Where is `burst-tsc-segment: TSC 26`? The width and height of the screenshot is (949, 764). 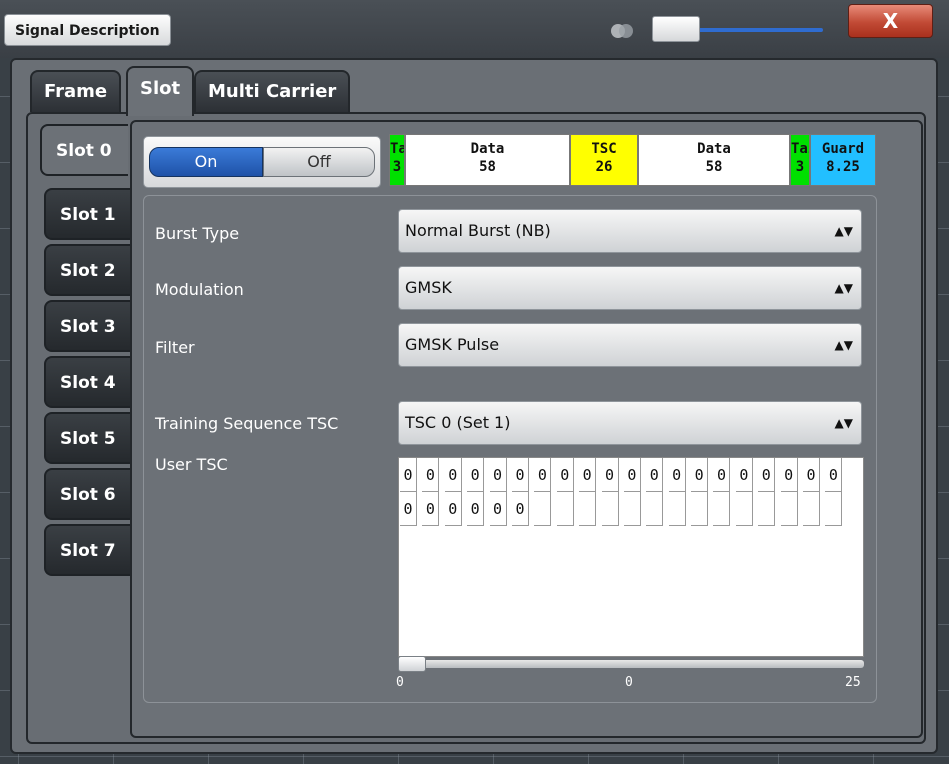
burst-tsc-segment: TSC 26 is located at coordinates (604, 160).